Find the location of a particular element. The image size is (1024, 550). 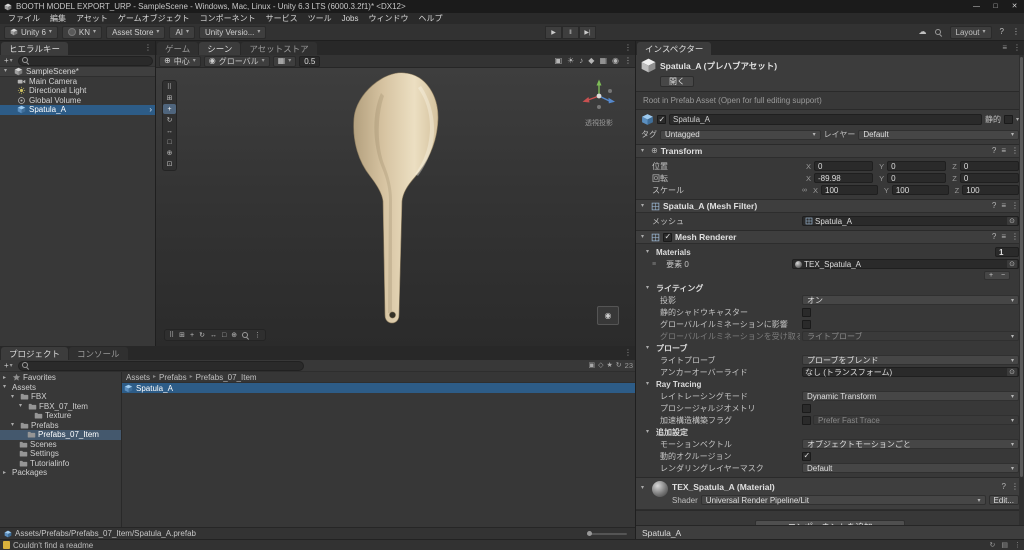

lighting-toggle-icon is located at coordinates (570, 61).